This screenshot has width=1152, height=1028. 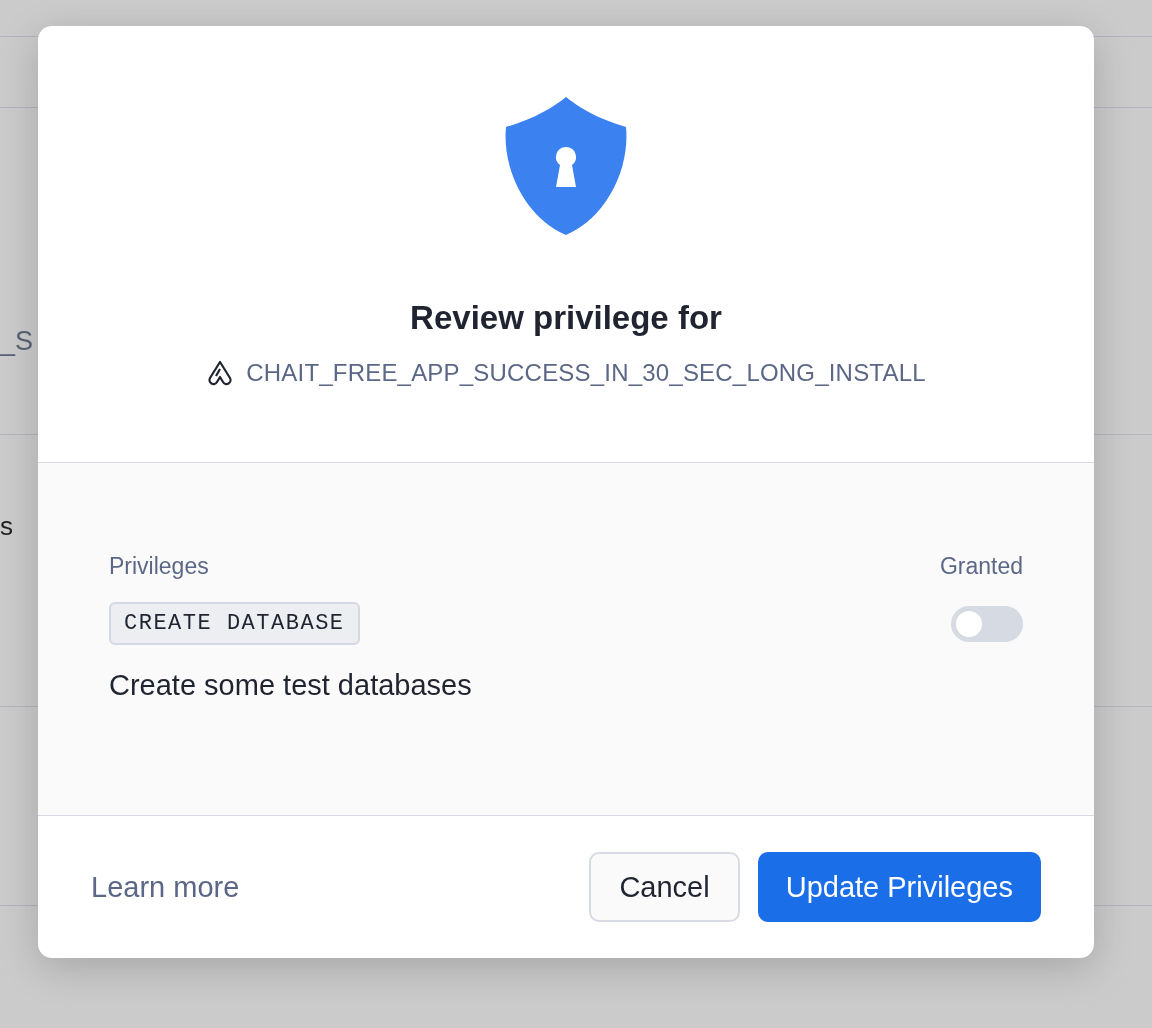 I want to click on toggle-switch, so click(x=987, y=623).